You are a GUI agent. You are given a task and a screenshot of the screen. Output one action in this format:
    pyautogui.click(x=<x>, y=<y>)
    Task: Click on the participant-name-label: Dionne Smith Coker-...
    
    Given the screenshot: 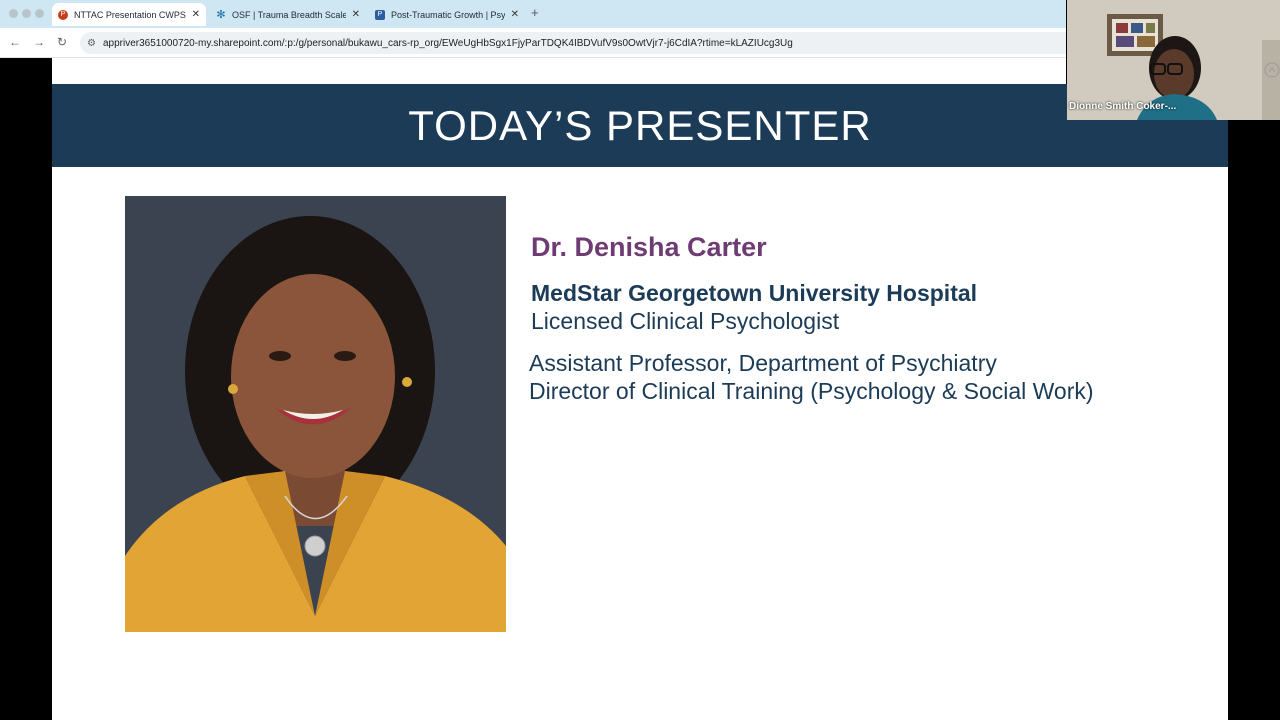 What is the action you would take?
    pyautogui.click(x=1123, y=106)
    